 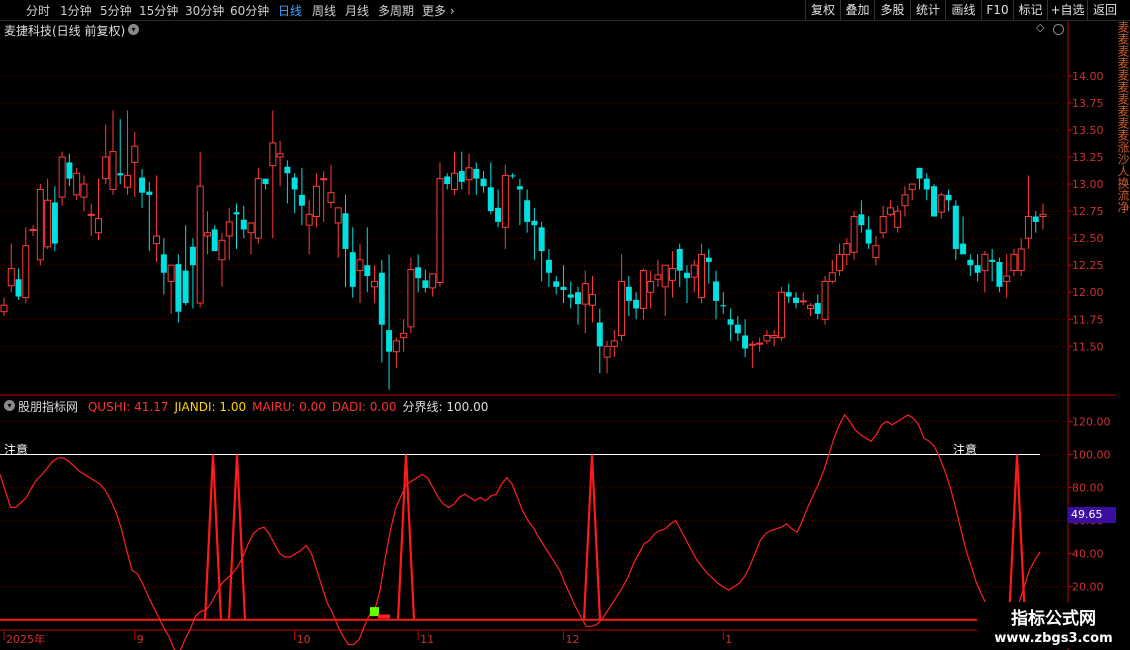 What do you see at coordinates (1091, 422) in the screenshot?
I see `ind-tick-label: 120.00` at bounding box center [1091, 422].